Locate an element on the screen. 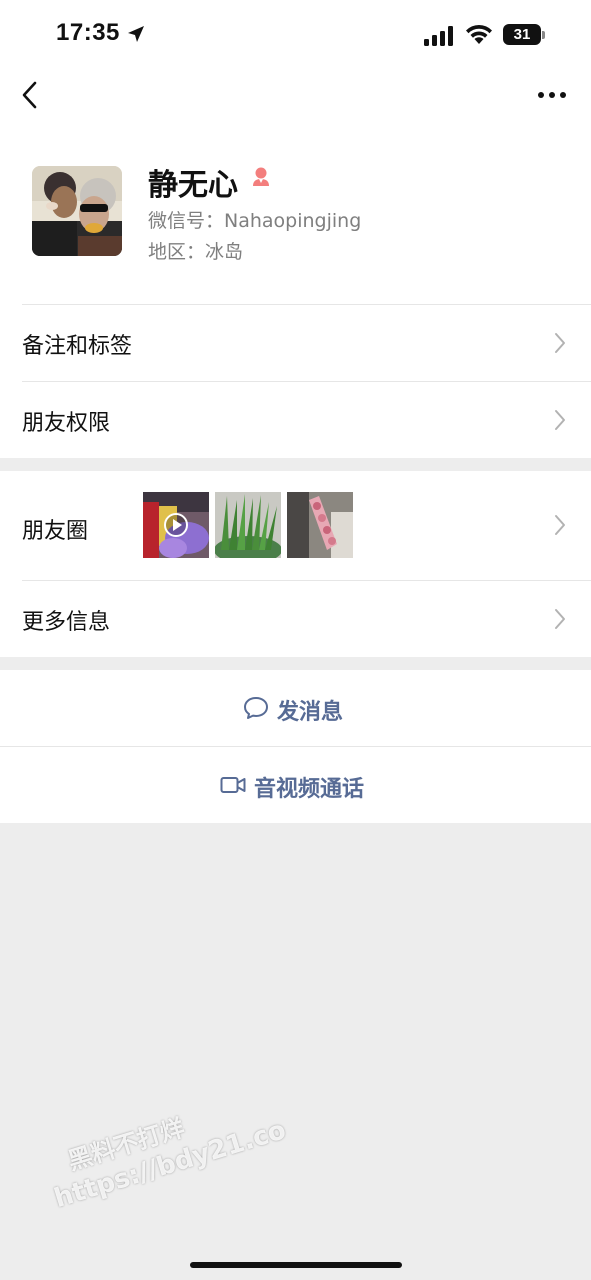 The width and height of the screenshot is (591, 1280). more-info-label: 更多信息 is located at coordinates (66, 622).